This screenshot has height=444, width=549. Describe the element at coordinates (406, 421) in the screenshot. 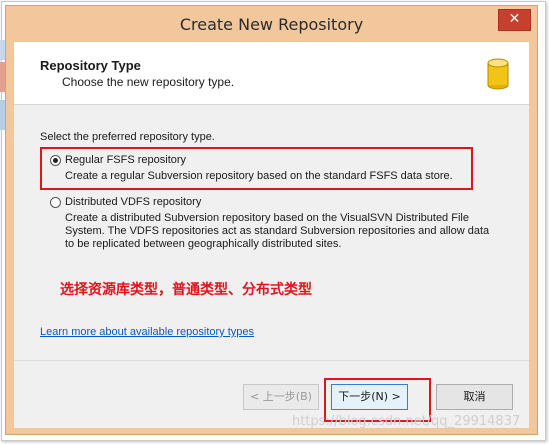

I see `watermark: https://blog.csdn.net/qq_29914837` at that location.